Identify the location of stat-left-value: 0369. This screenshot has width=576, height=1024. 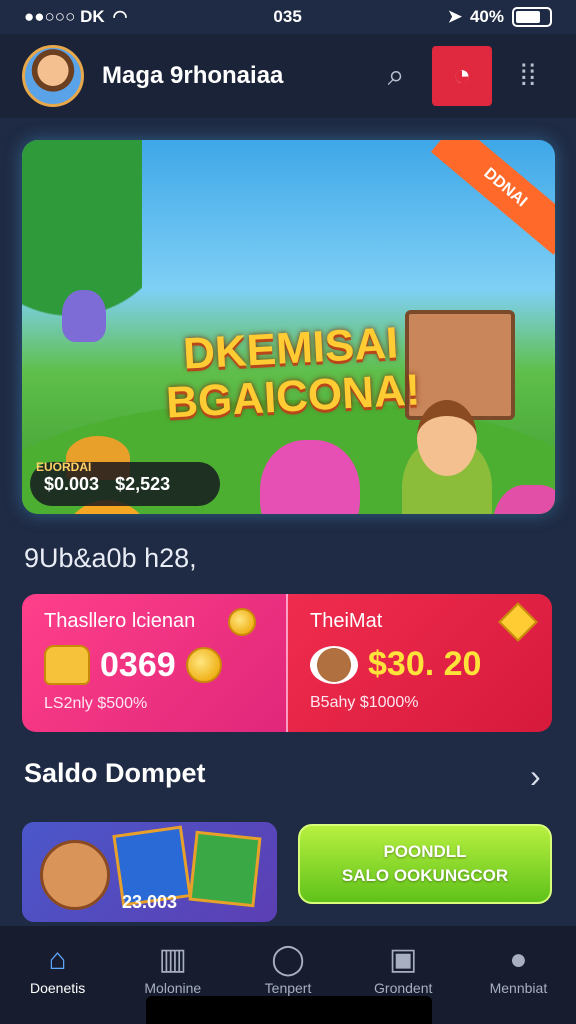
(138, 664).